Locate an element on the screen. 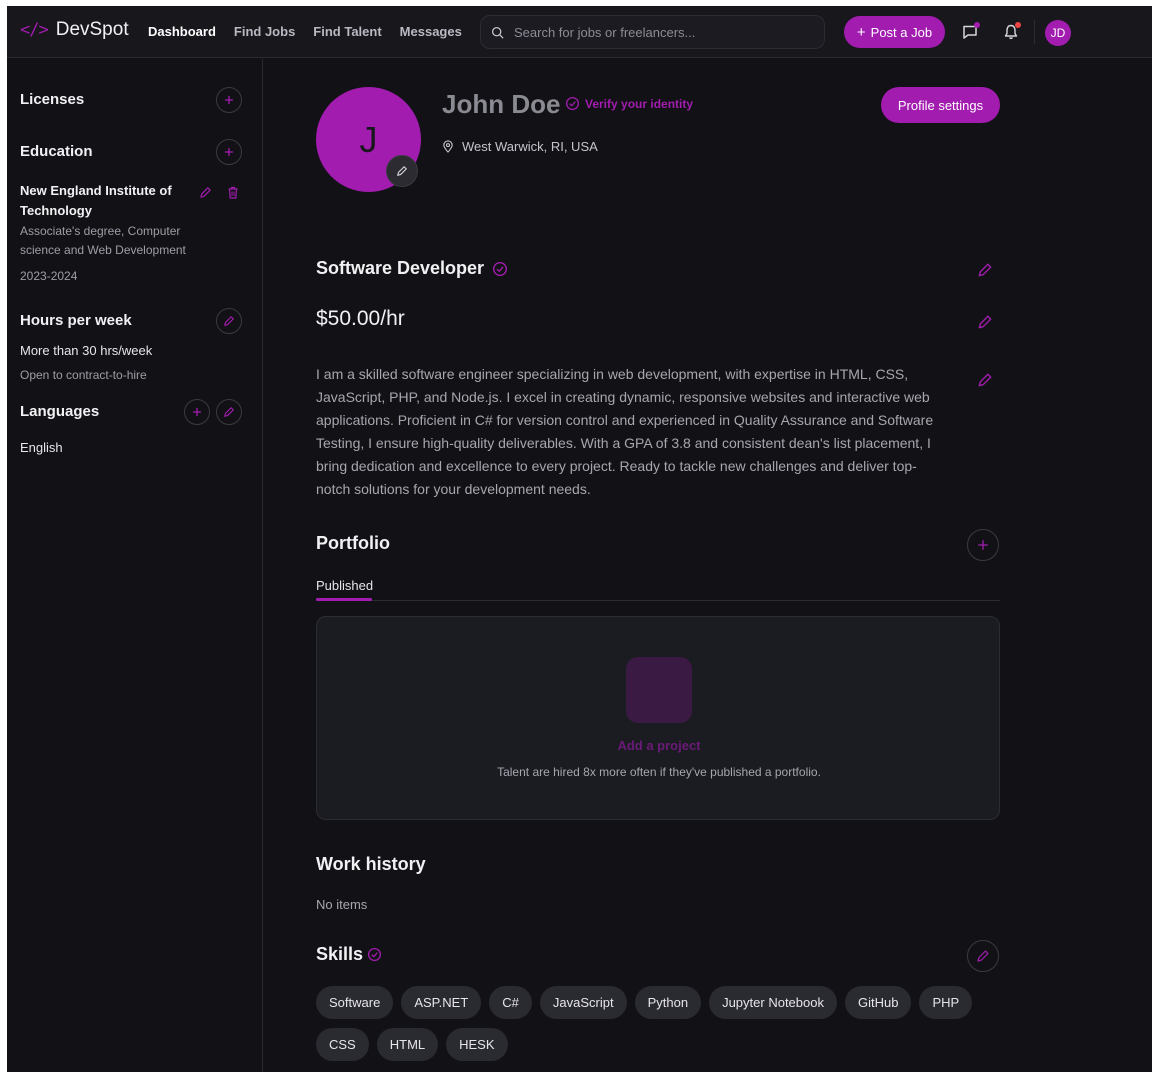 The width and height of the screenshot is (1152, 1072). location-text: West Warwick, RI, USA is located at coordinates (530, 146).